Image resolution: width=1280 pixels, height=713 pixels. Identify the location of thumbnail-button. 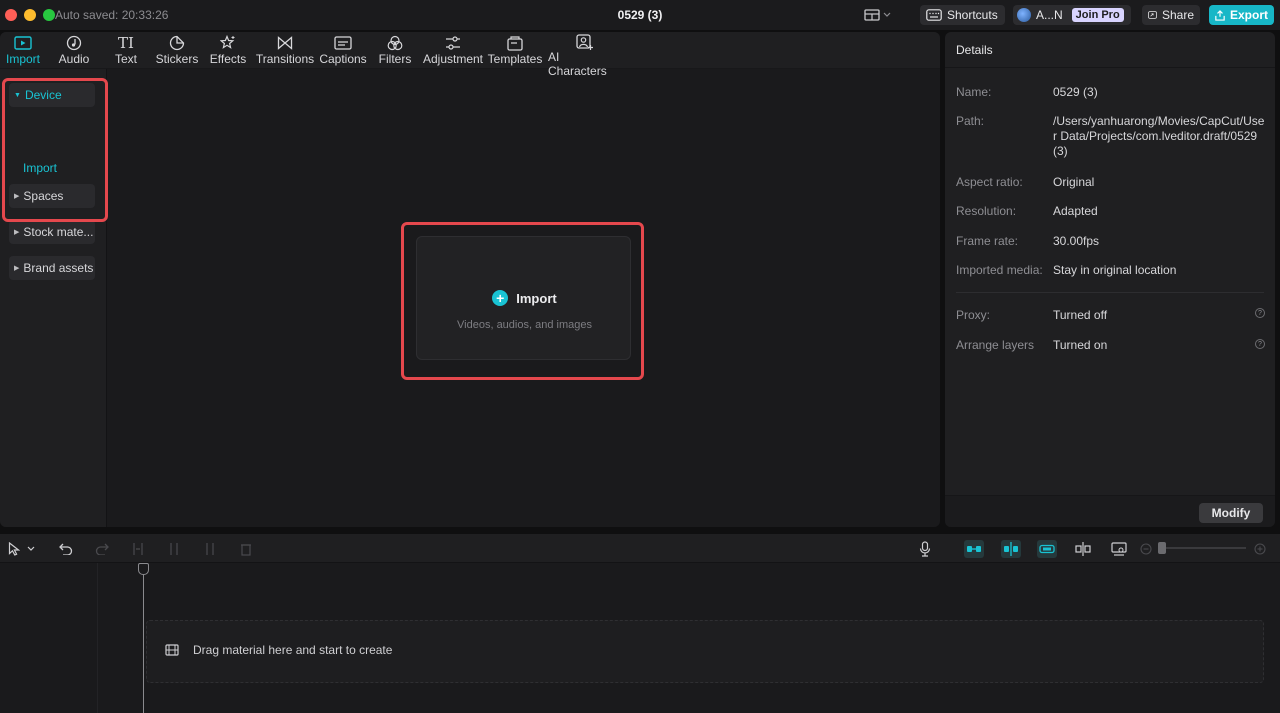
(1119, 549).